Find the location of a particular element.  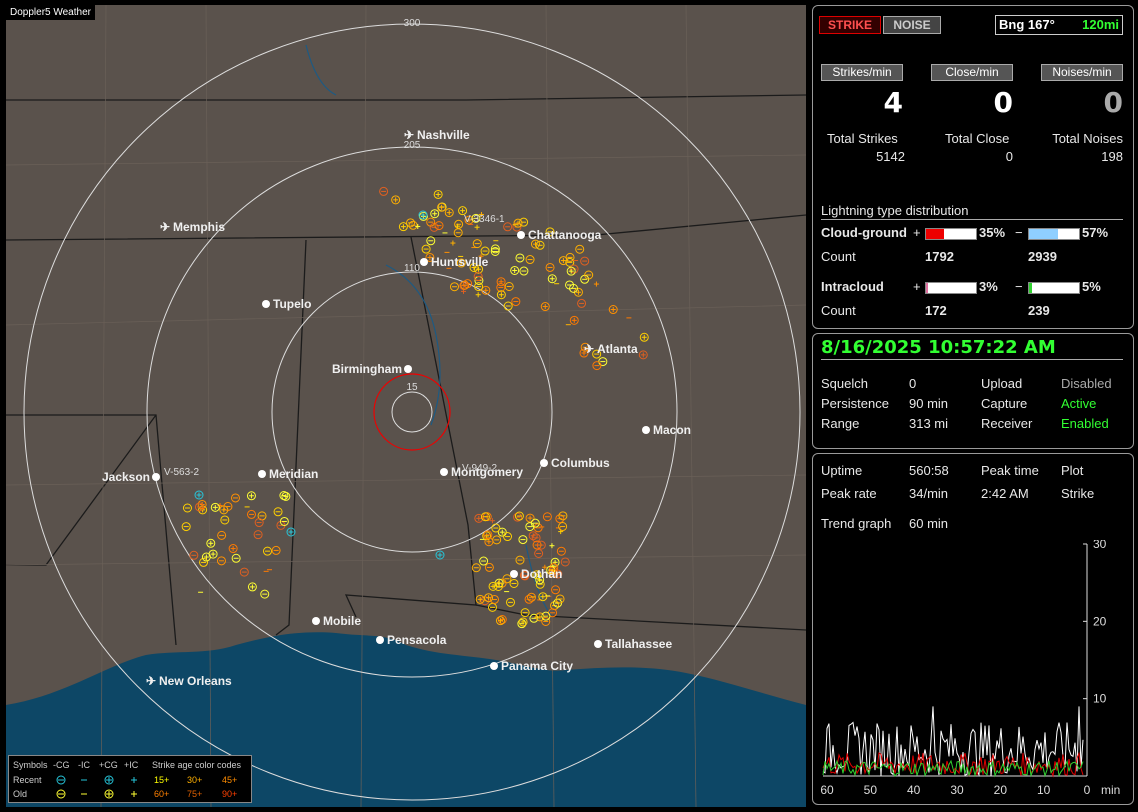

ic-minus-sign: − is located at coordinates (1019, 286).